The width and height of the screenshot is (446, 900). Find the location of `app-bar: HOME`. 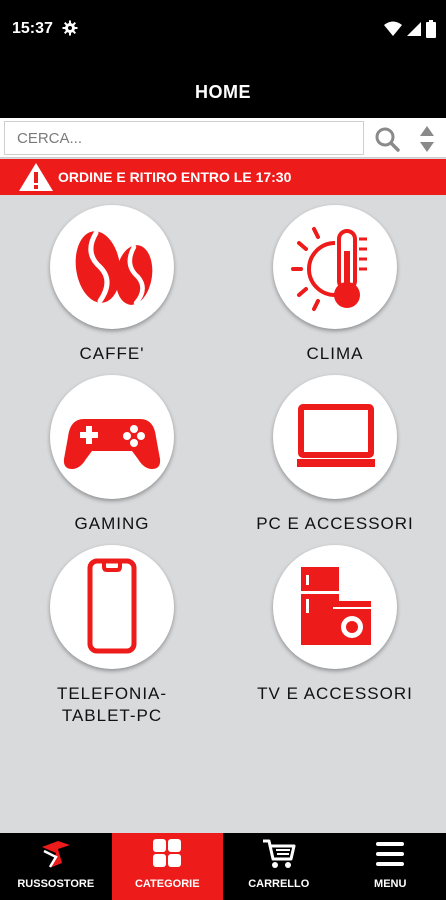

app-bar: HOME is located at coordinates (223, 88).